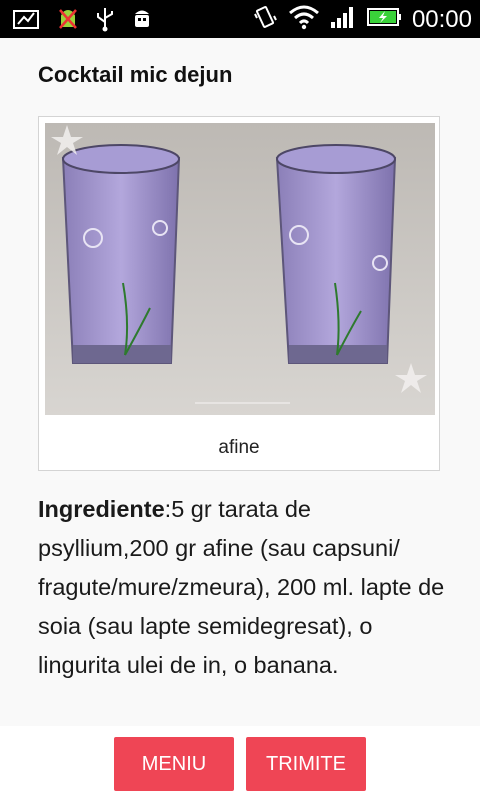 Image resolution: width=480 pixels, height=800 pixels. What do you see at coordinates (304, 19) in the screenshot?
I see `wifi-icon` at bounding box center [304, 19].